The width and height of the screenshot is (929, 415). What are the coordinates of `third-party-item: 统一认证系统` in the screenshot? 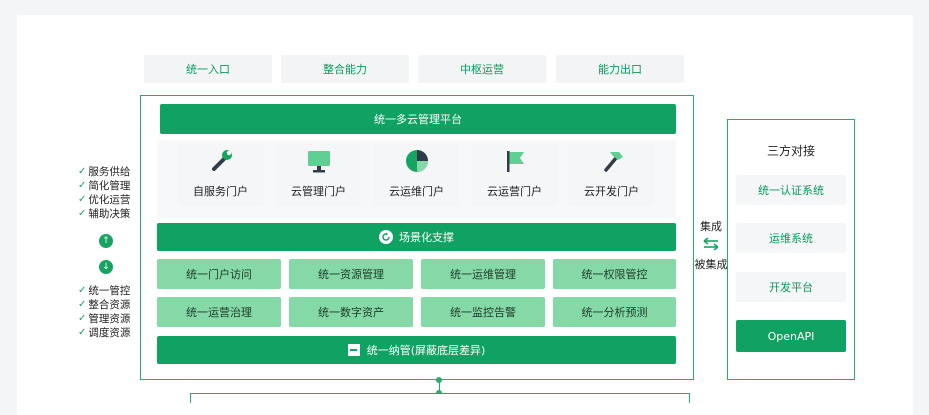 It's located at (791, 190).